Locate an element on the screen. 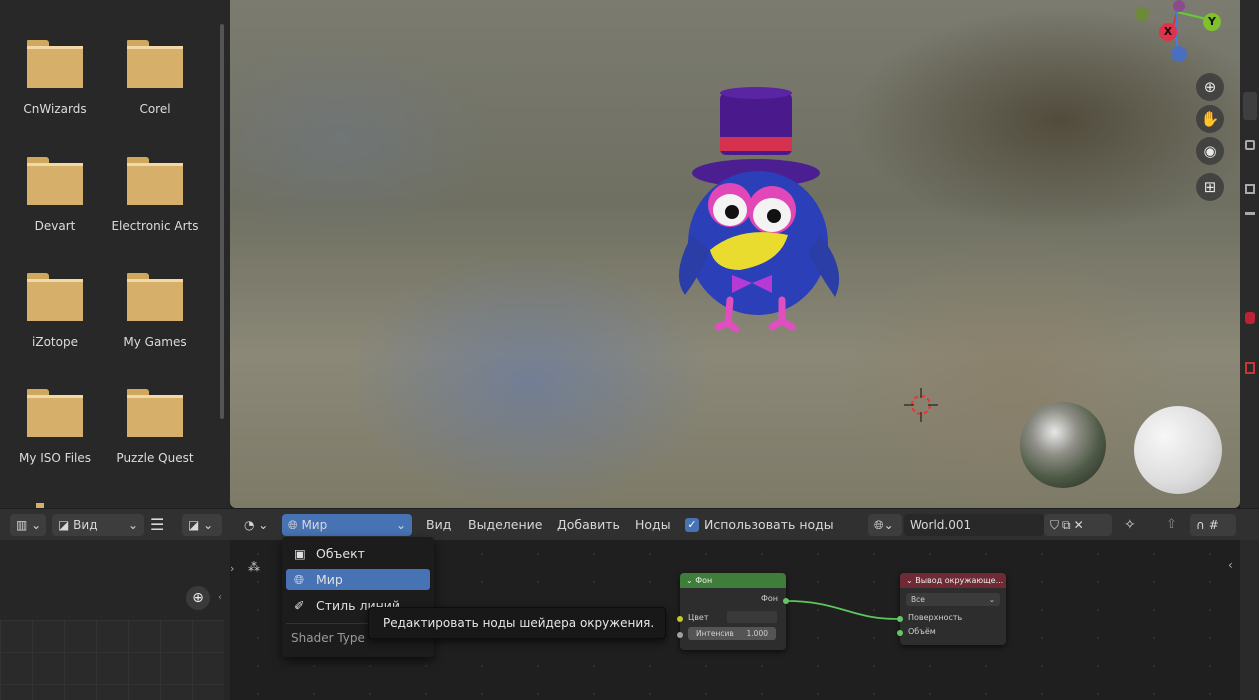  view-mode-dropdown: ◪ Вид ⌄ is located at coordinates (98, 525).